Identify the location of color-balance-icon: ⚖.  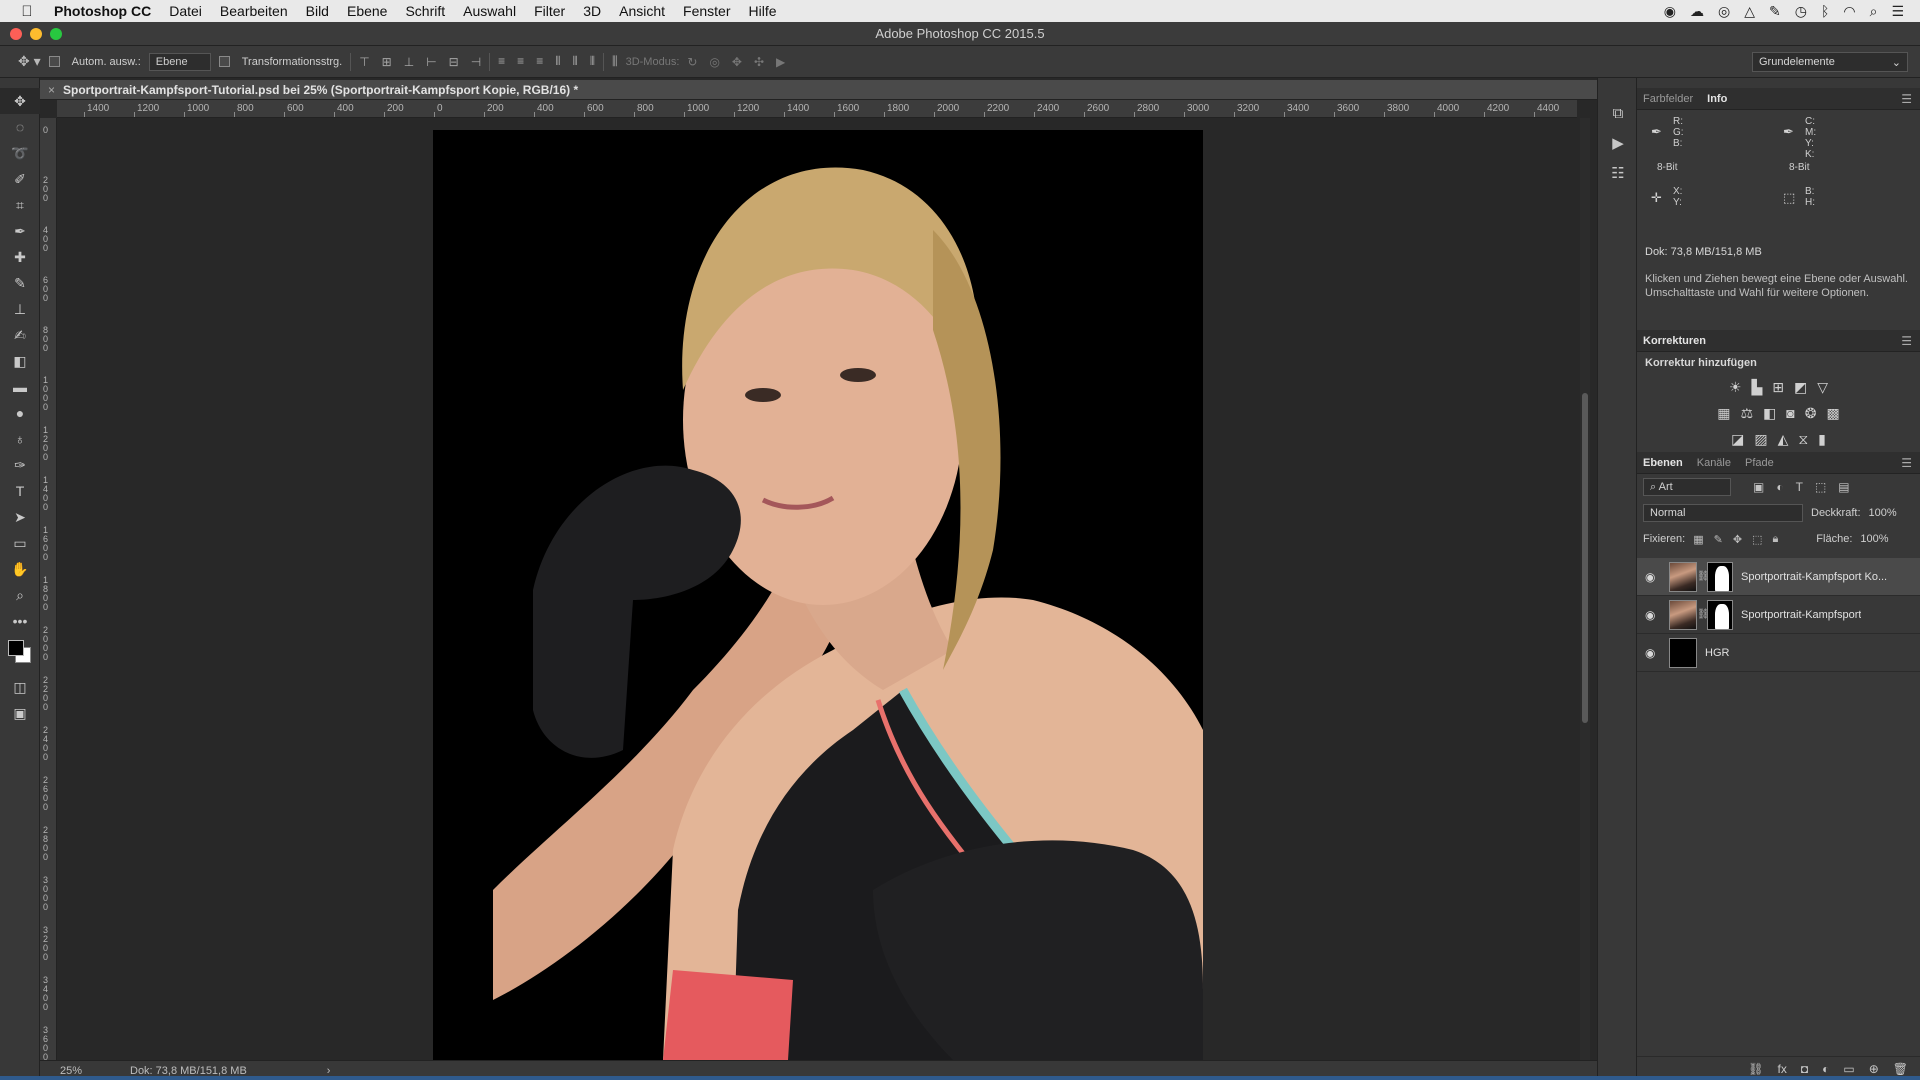
(1747, 413).